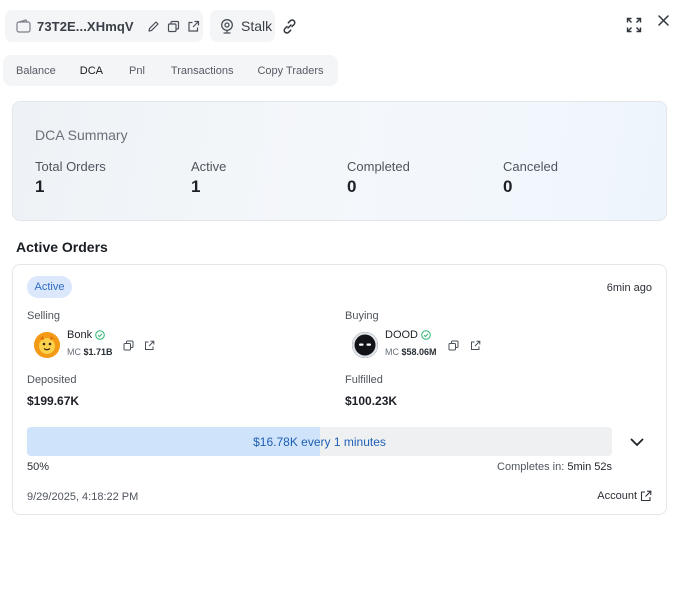 Image resolution: width=681 pixels, height=616 pixels. I want to click on tab-dca: DCA, so click(90, 70).